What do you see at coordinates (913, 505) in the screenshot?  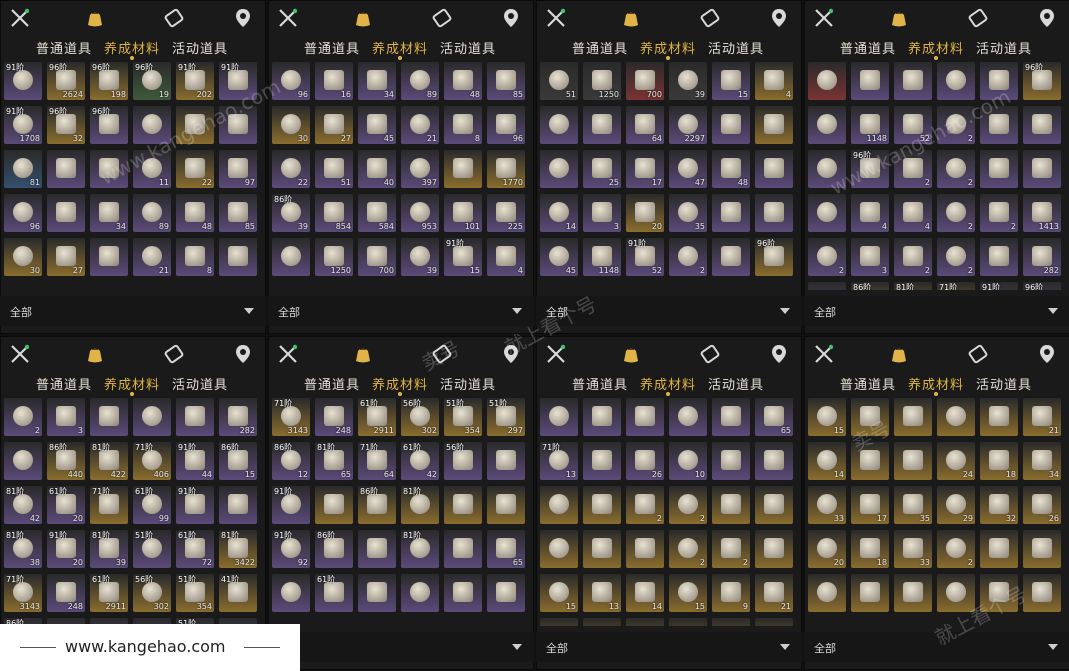 I see `item-slot: 35` at bounding box center [913, 505].